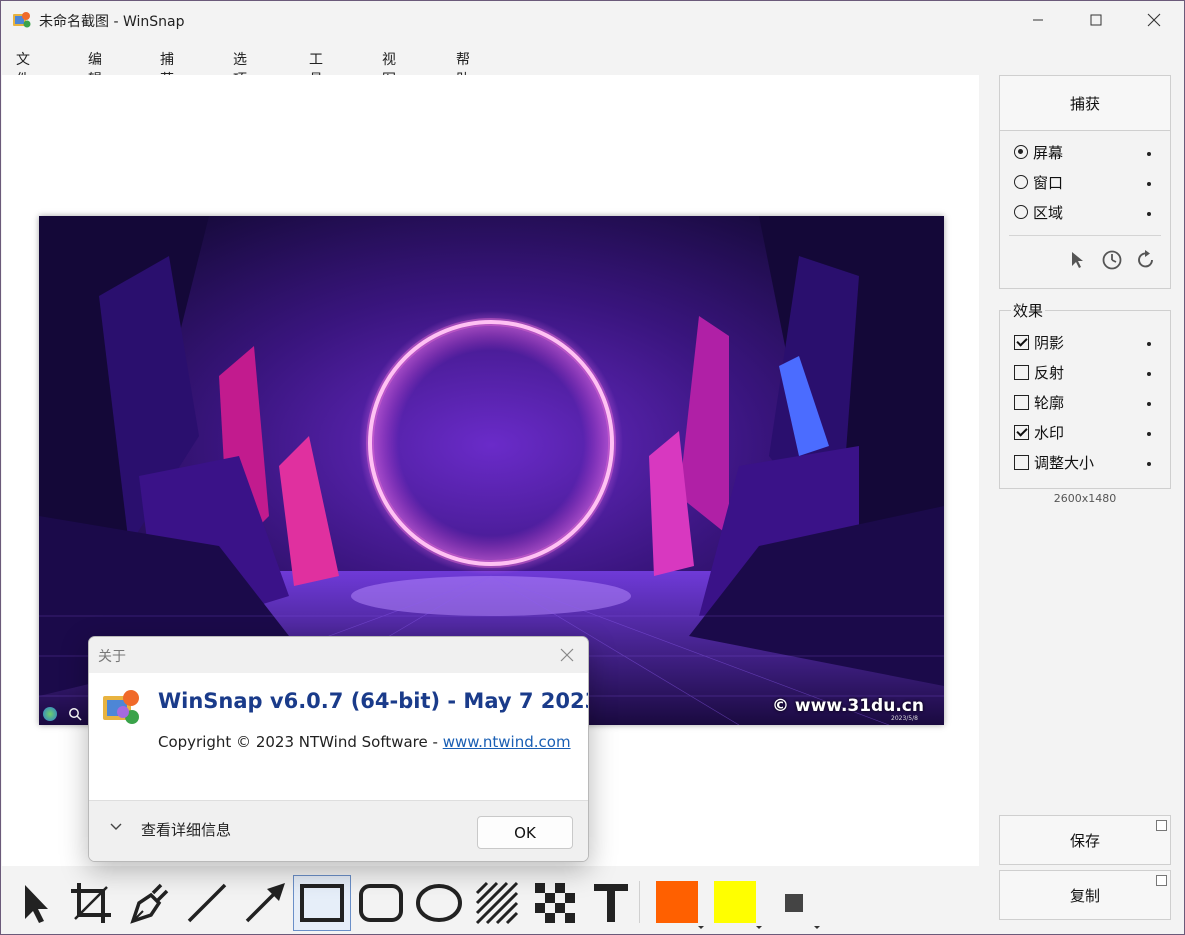 Image resolution: width=1185 pixels, height=935 pixels. I want to click on maximize-icon, so click(1096, 20).